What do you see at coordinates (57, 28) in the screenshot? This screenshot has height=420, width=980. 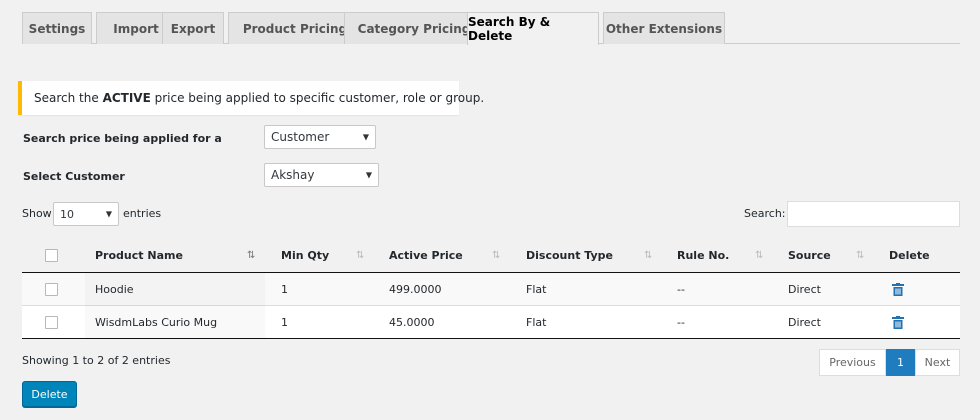 I see `tab-settings: Settings` at bounding box center [57, 28].